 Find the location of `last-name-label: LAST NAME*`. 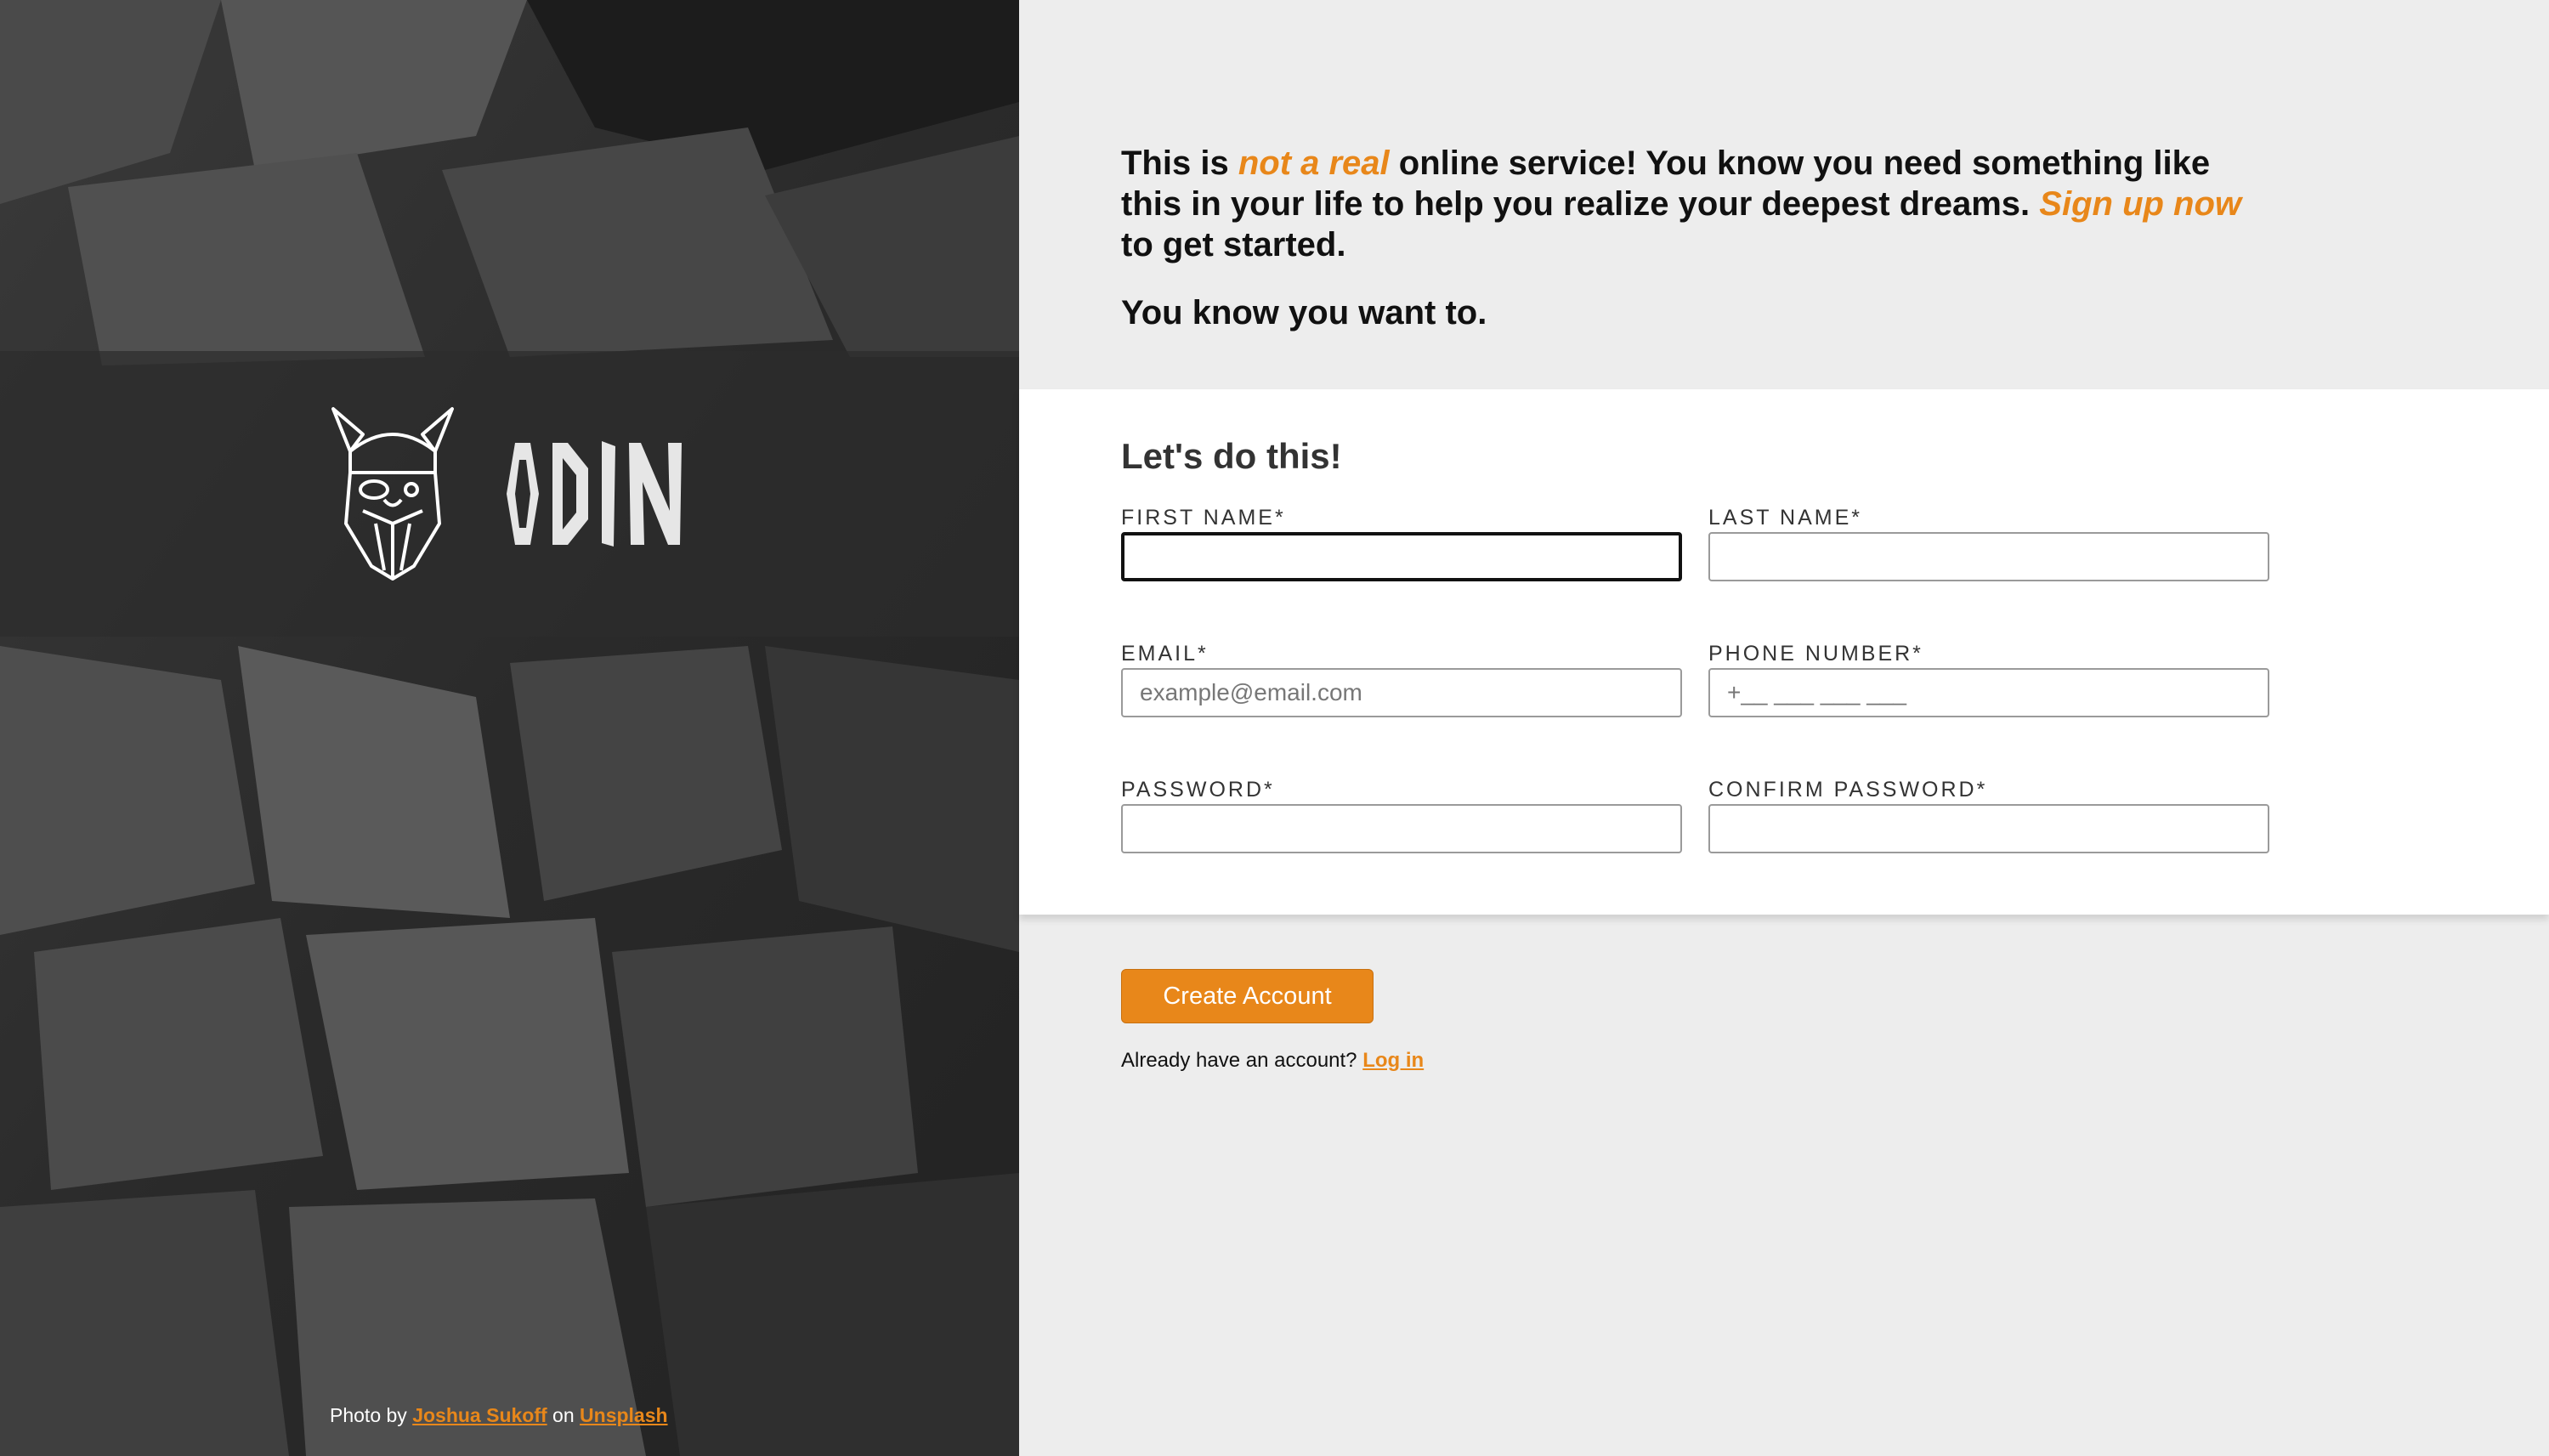

last-name-label: LAST NAME* is located at coordinates (1785, 518).